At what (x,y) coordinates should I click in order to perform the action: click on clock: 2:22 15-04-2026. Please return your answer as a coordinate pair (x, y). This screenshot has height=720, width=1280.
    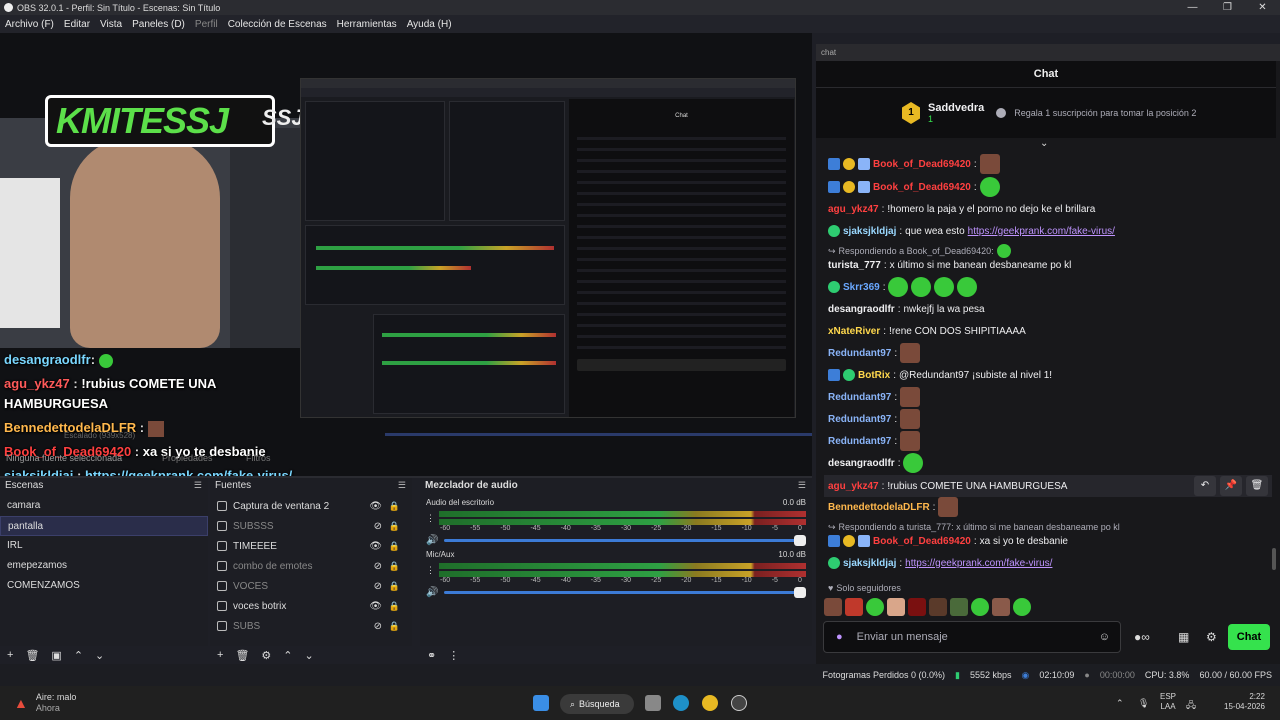
    Looking at the image, I should click on (1244, 702).